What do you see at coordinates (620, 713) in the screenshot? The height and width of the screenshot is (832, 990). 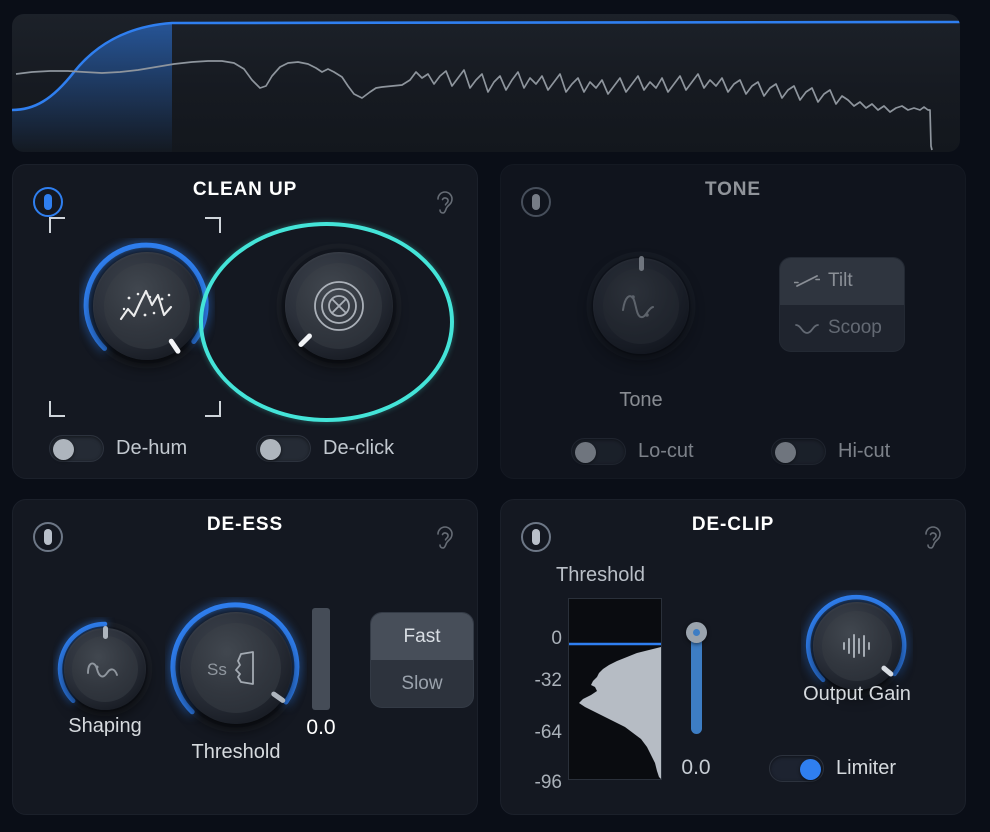 I see `histogram-fill` at bounding box center [620, 713].